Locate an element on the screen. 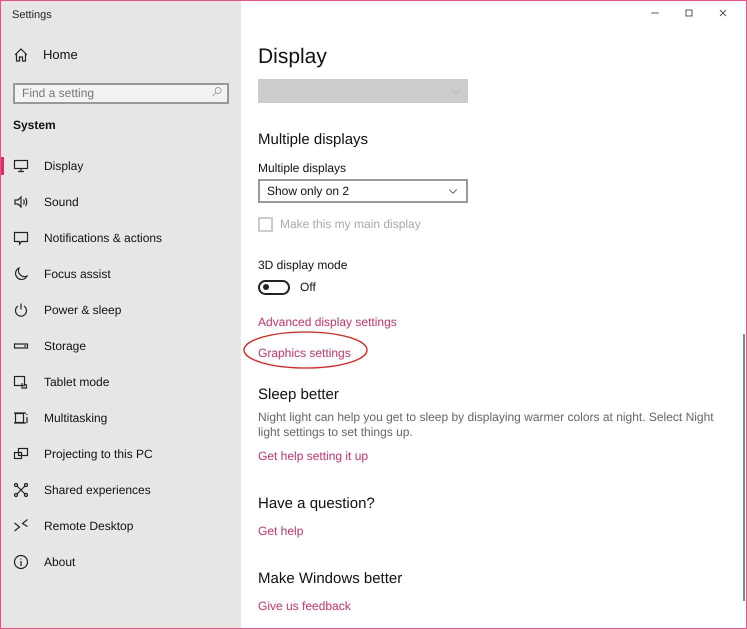  nav-item: About is located at coordinates (121, 562).